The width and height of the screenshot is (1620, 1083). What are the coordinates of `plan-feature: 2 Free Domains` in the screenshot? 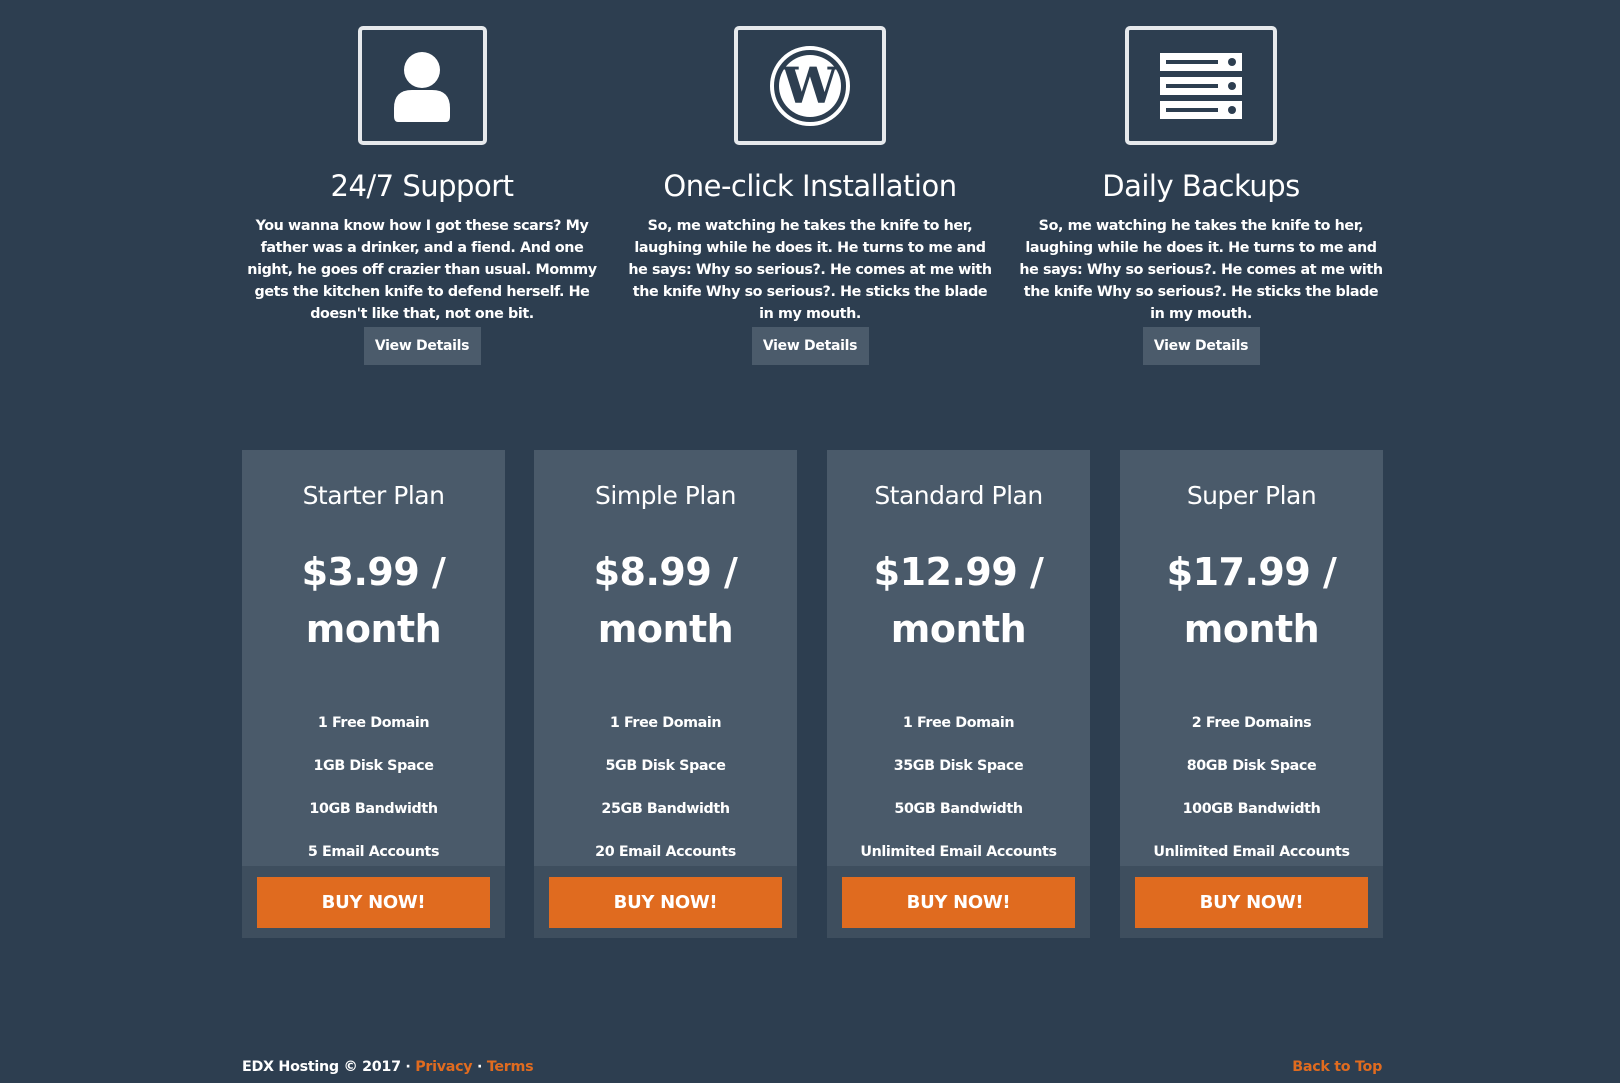 It's located at (1251, 723).